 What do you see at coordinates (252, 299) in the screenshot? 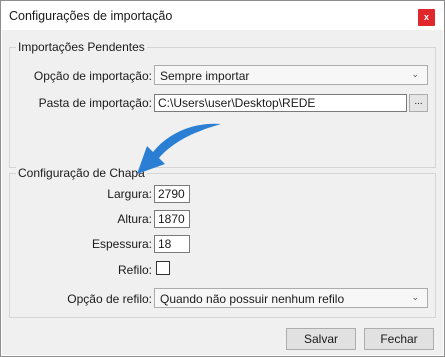
I see `trim-option-value: Quando não possuir nenhum refilo` at bounding box center [252, 299].